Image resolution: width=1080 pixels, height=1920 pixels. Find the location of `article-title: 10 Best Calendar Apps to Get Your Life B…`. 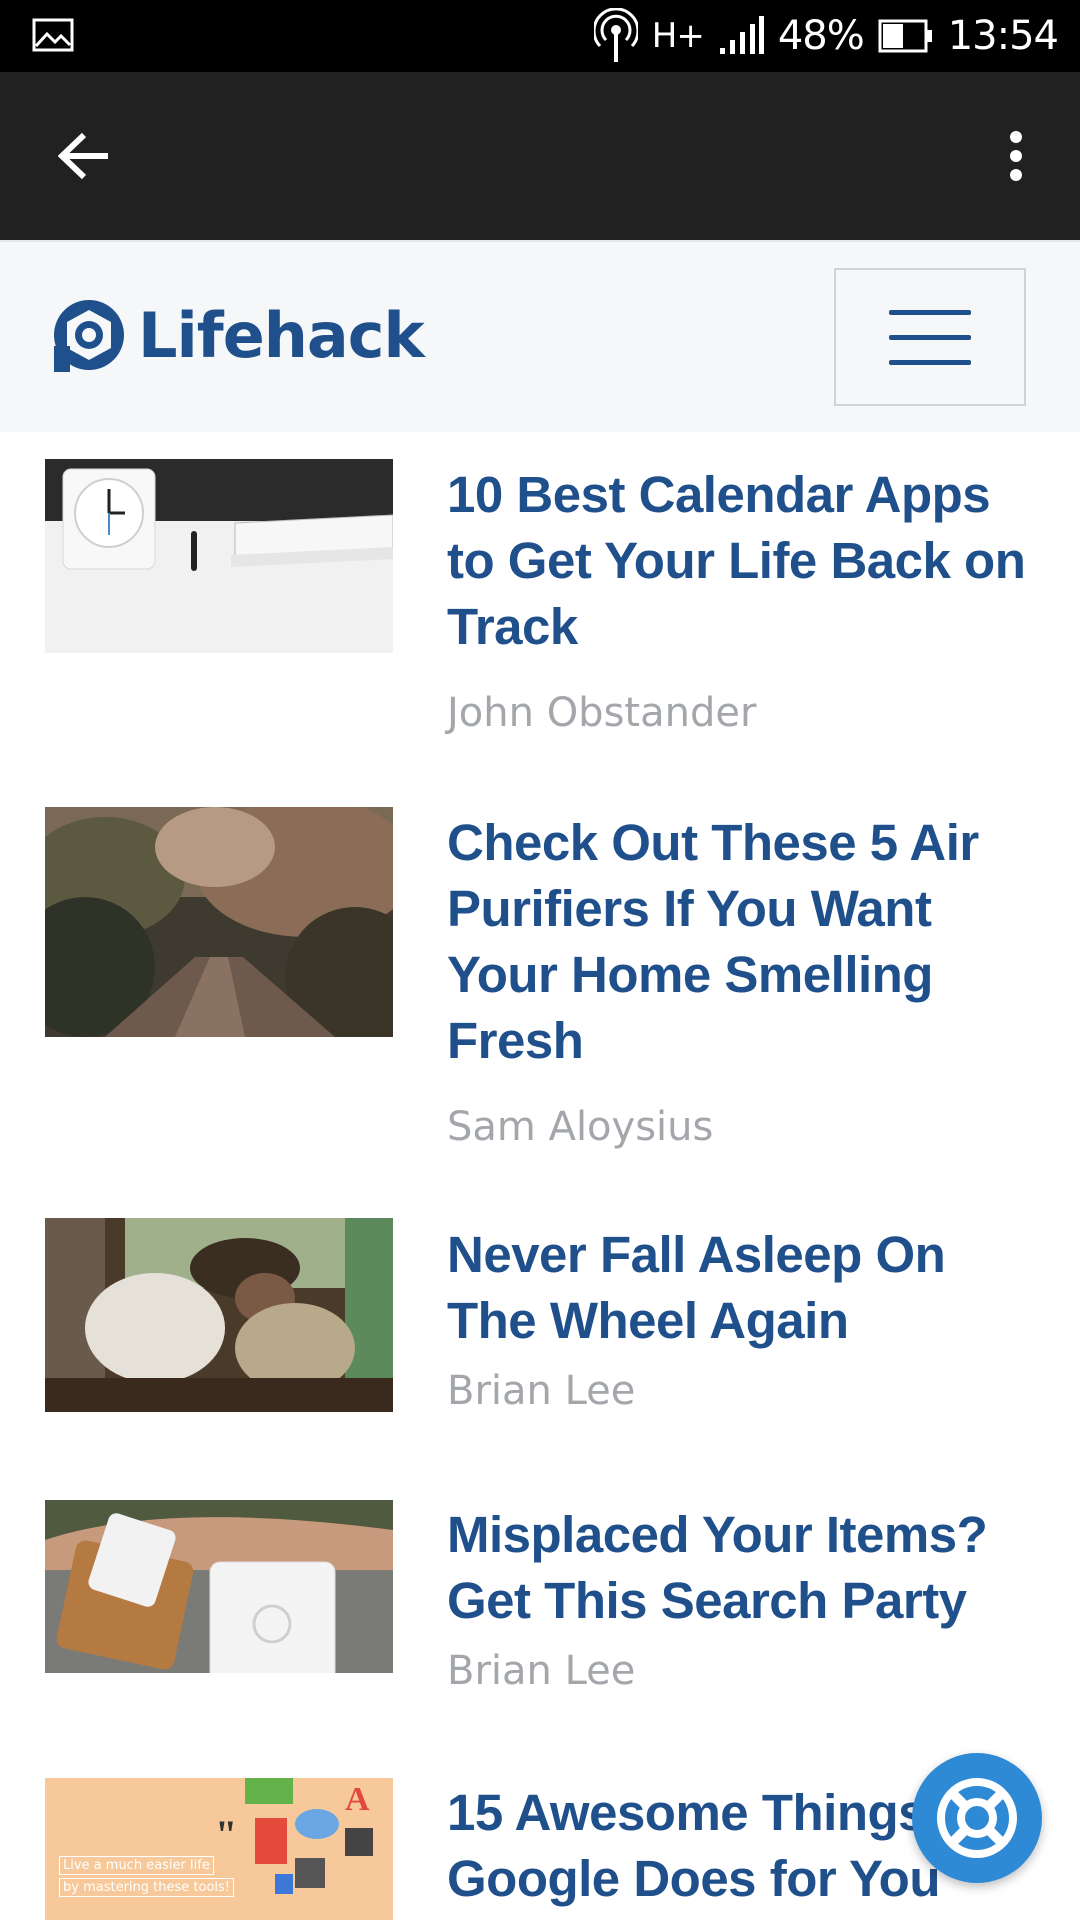

article-title: 10 Best Calendar Apps to Get Your Life B… is located at coordinates (742, 561).